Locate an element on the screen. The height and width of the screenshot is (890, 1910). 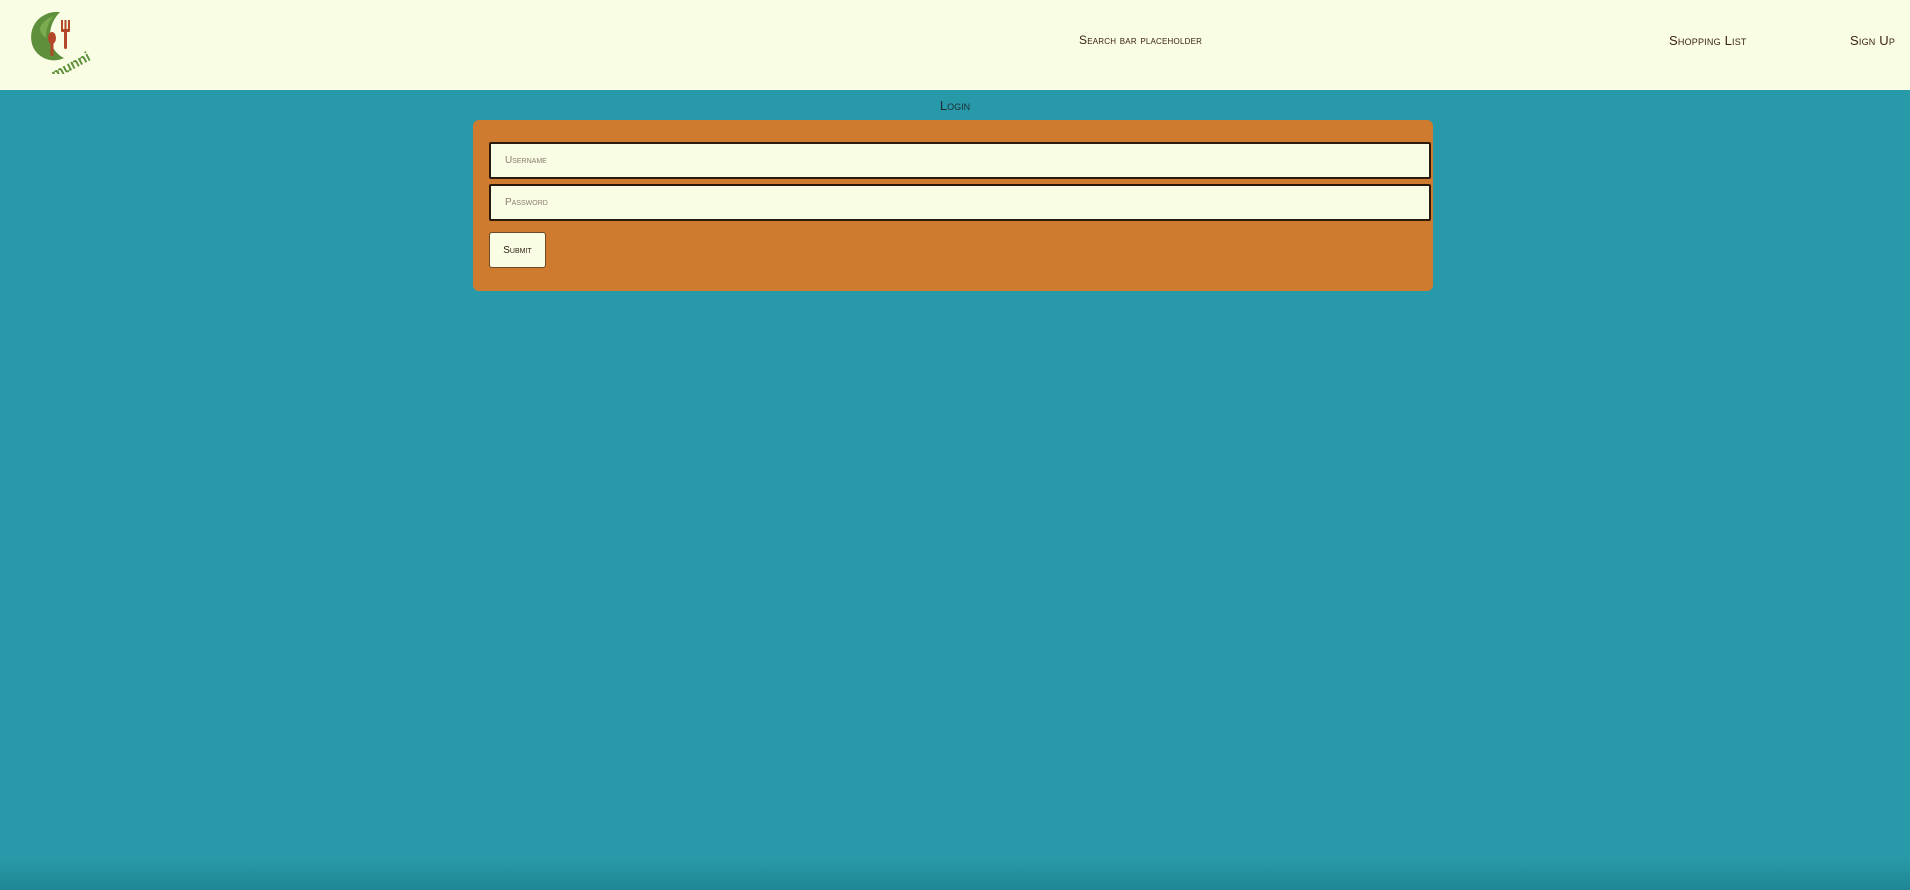
submit-button: Submit is located at coordinates (517, 250).